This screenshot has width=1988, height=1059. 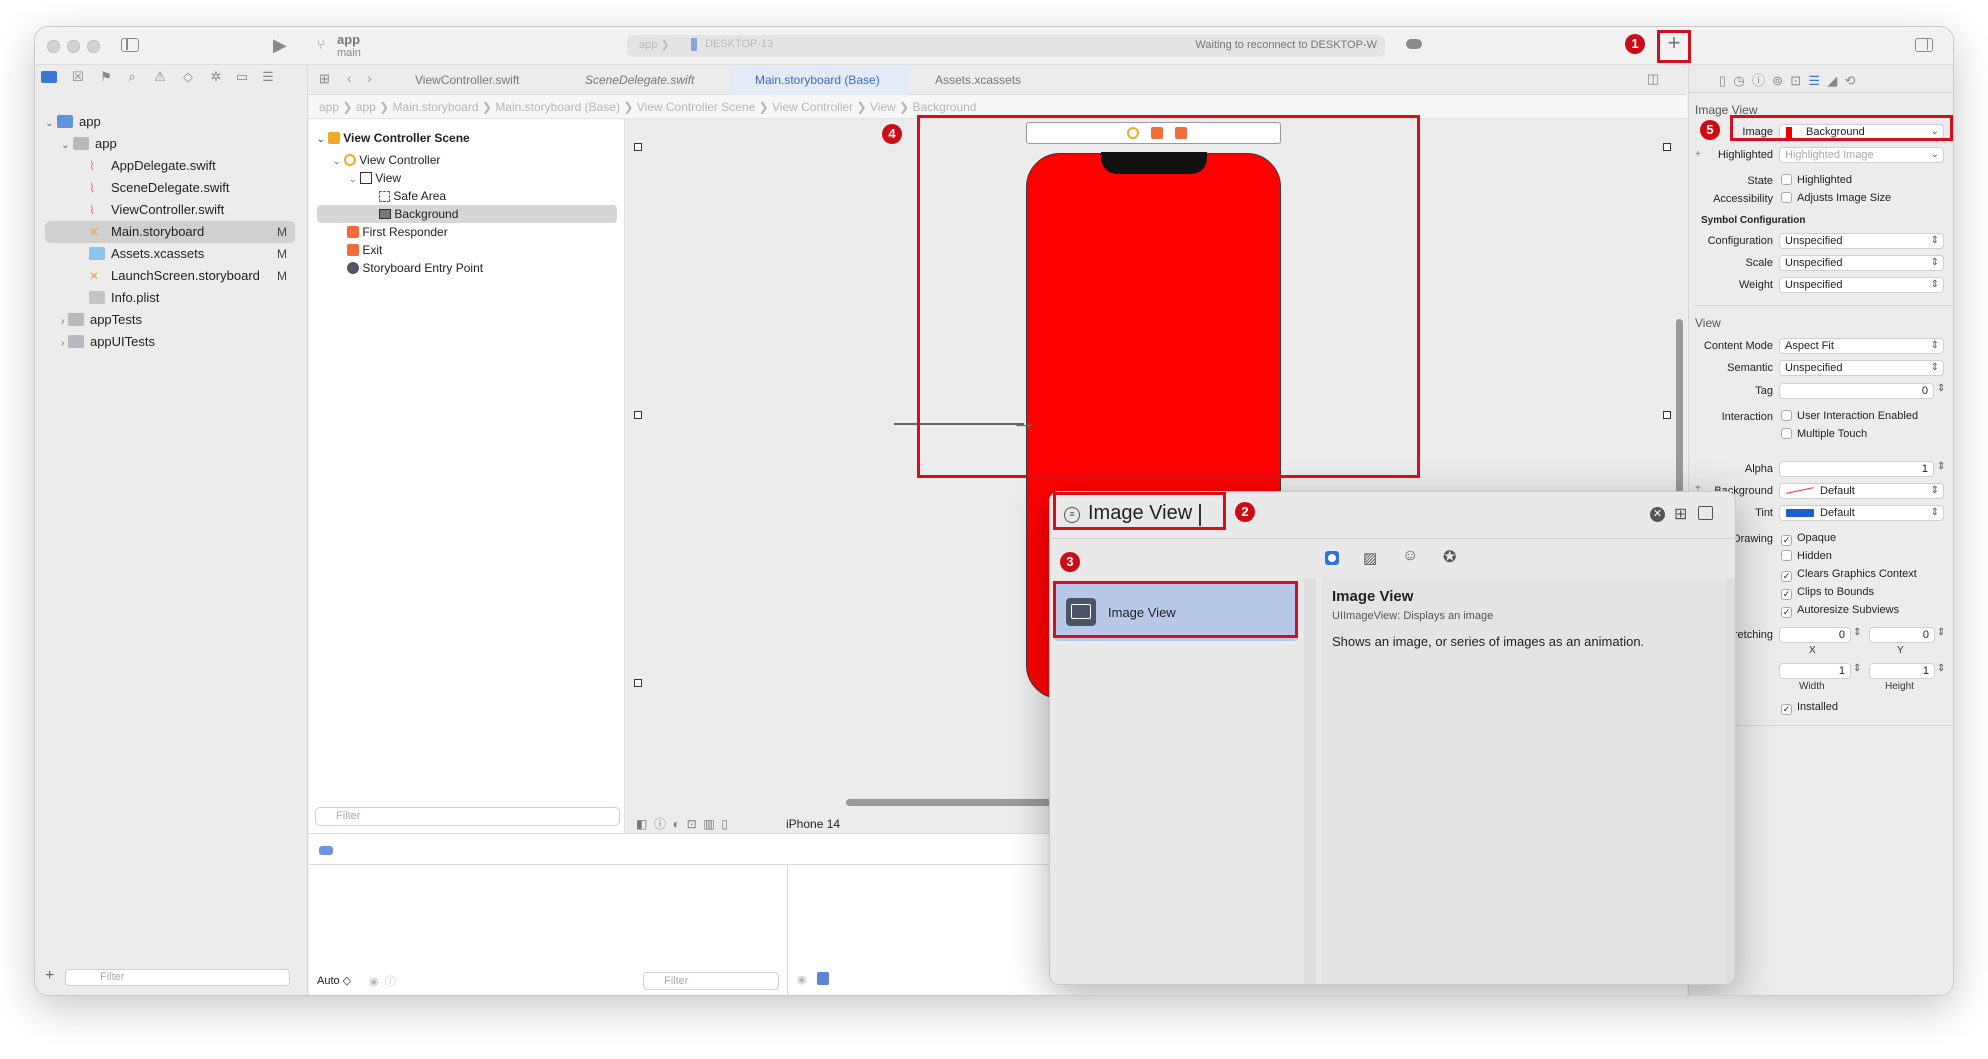 I want to click on tree-item-assets: Assets.xcassets M, so click(x=170, y=254).